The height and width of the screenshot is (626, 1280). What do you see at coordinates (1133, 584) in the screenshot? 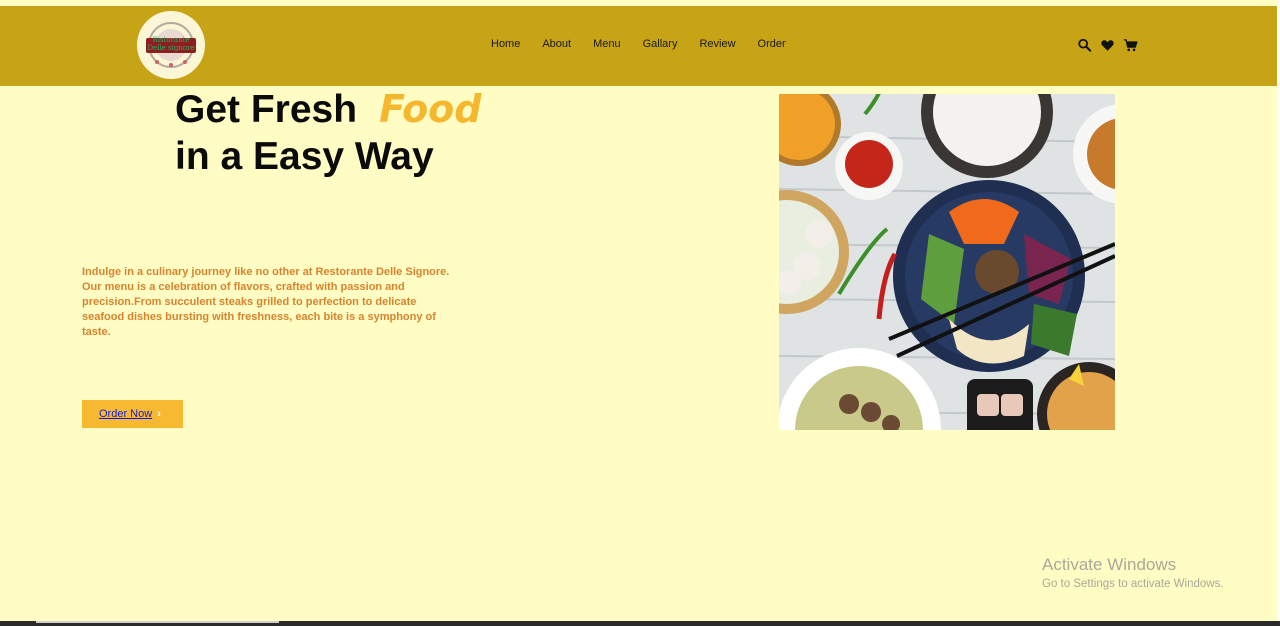
I see `watermark-subtitle: Go to Settings to activate Windows.` at bounding box center [1133, 584].